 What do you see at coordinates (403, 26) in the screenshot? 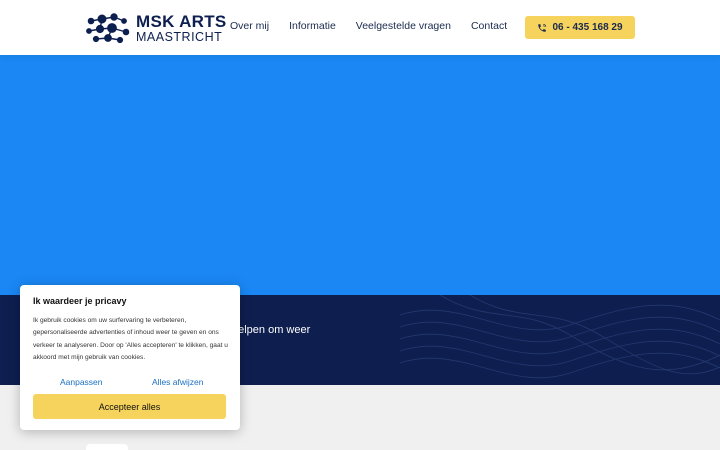
I see `nav-veelgestelde-vragen: Veelgestelde vragen` at bounding box center [403, 26].